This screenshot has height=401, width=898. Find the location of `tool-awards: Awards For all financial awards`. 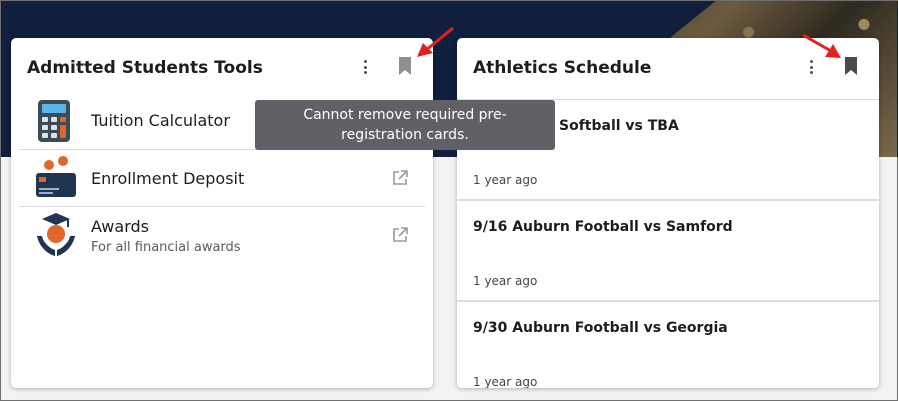

tool-awards: Awards For all financial awards is located at coordinates (222, 234).